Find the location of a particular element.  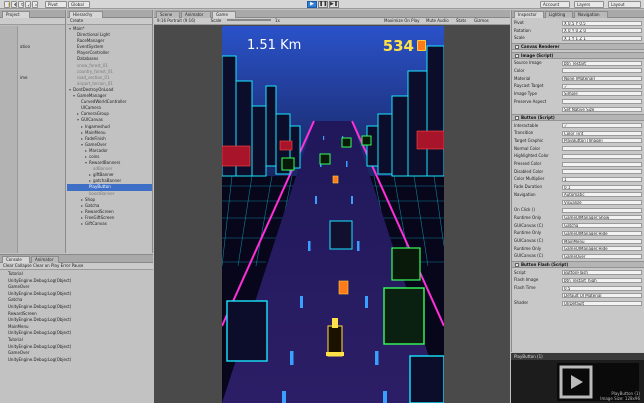

inspector-property: Fade Duration 0.1 is located at coordinates (578, 187).